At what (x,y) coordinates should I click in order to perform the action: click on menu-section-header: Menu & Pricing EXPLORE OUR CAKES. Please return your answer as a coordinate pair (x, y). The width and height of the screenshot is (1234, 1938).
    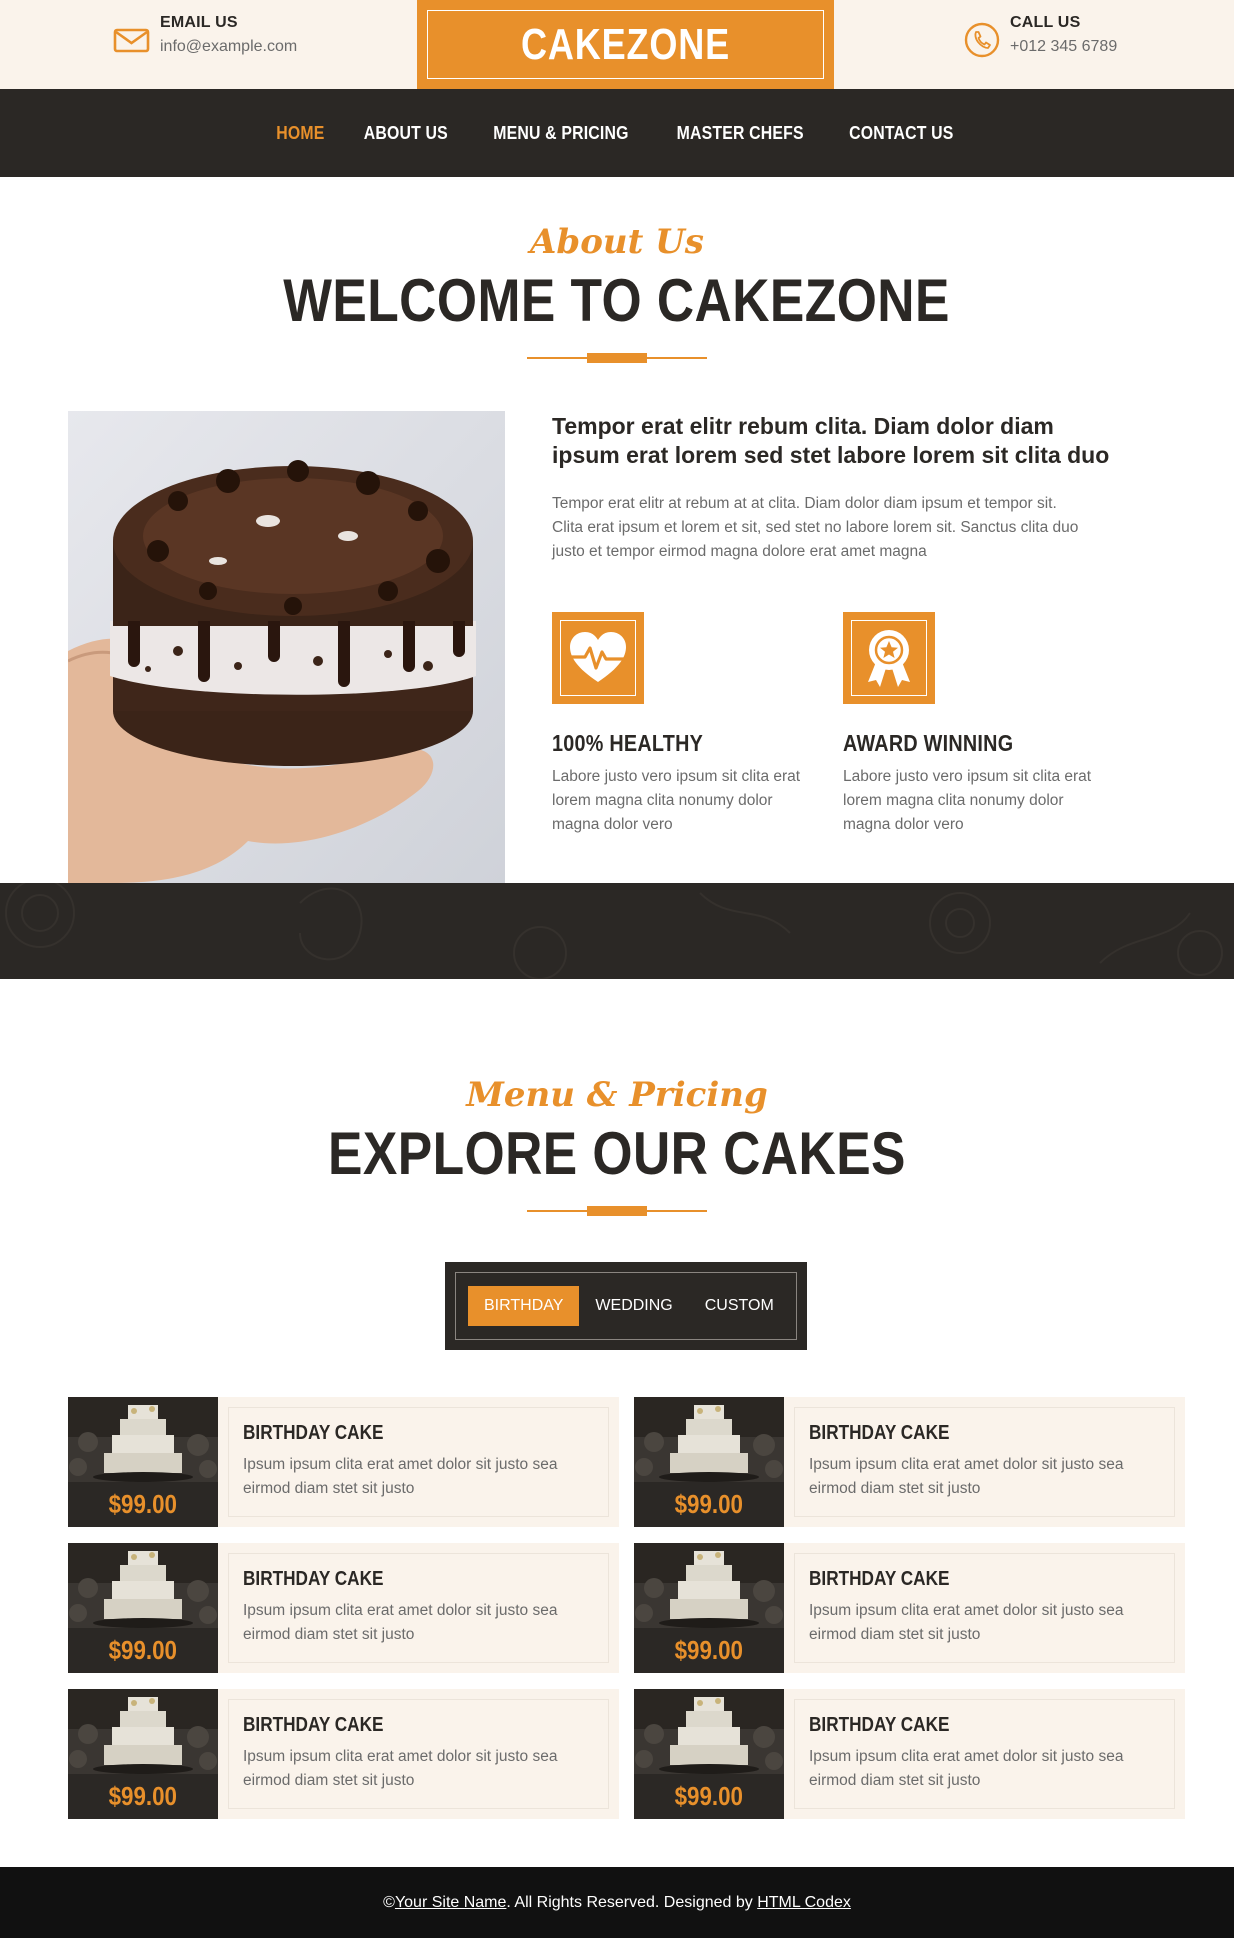
    Looking at the image, I should click on (617, 1145).